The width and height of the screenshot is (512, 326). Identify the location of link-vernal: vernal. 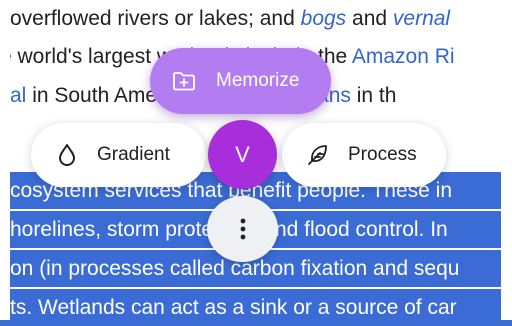
(421, 18).